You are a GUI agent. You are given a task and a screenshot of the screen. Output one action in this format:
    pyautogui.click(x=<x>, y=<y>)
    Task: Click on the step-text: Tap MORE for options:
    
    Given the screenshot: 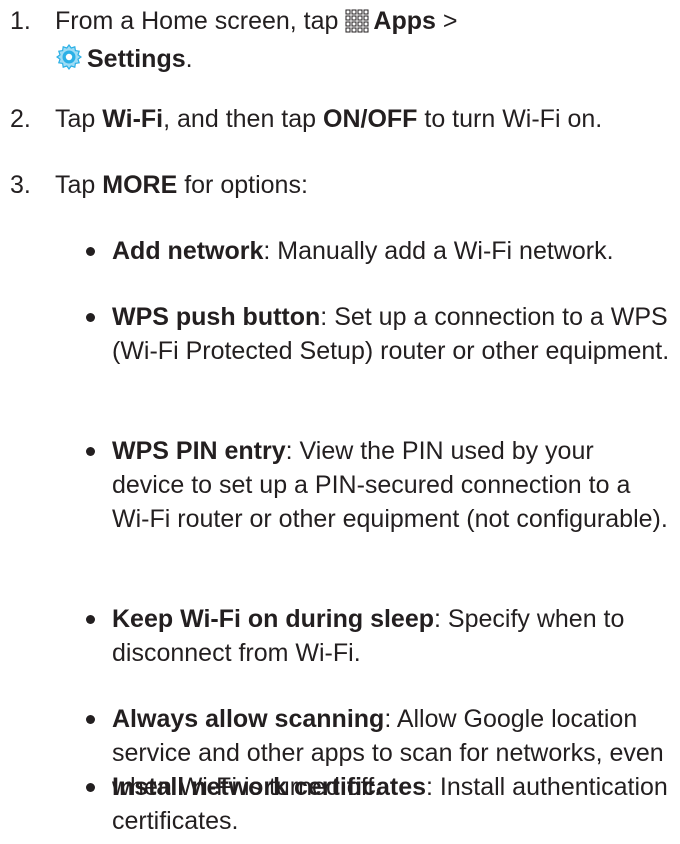 What is the action you would take?
    pyautogui.click(x=362, y=185)
    